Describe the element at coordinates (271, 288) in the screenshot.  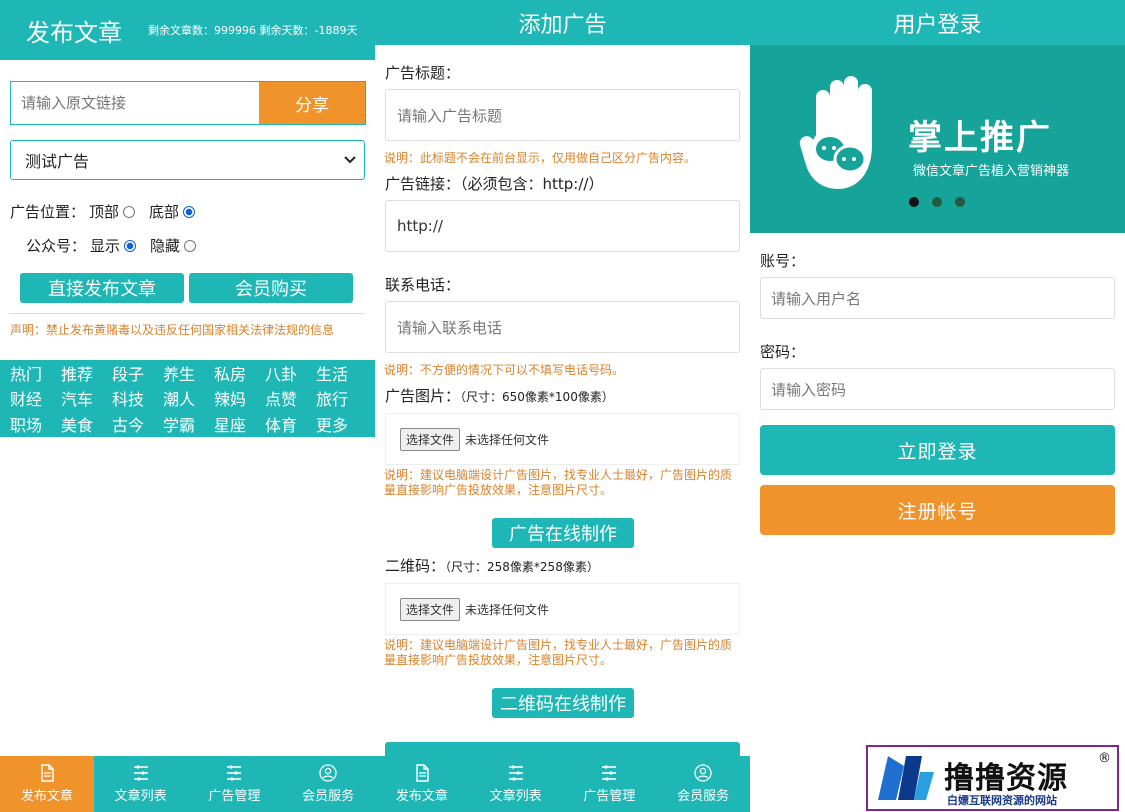
I see `member-buy-button: 会员购买` at that location.